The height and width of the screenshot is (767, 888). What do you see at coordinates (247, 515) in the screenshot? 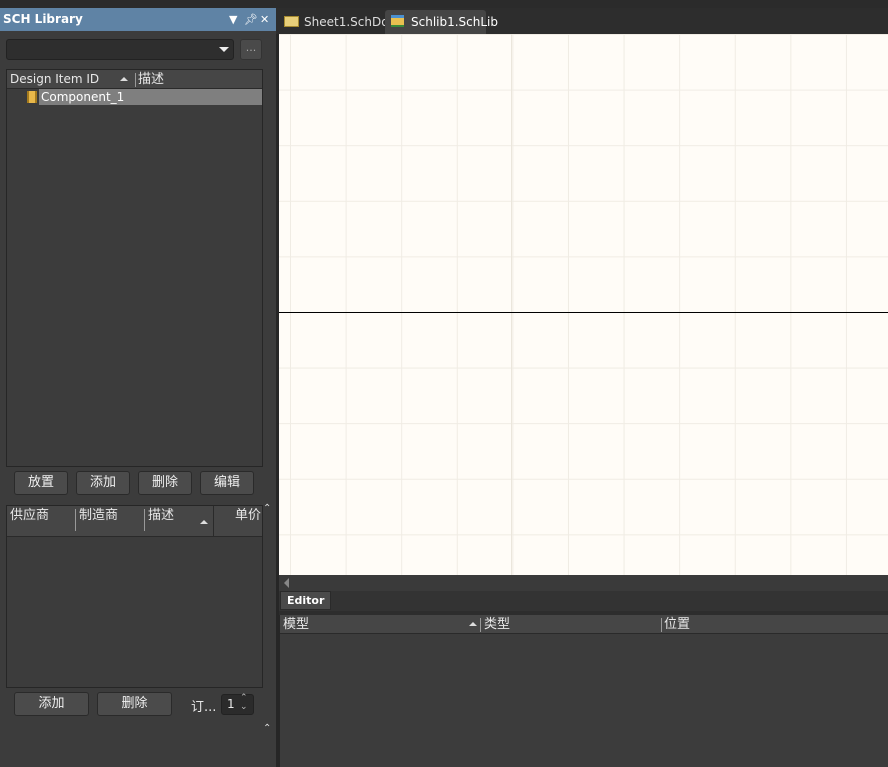
I see `column-unit-price: 单价` at bounding box center [247, 515].